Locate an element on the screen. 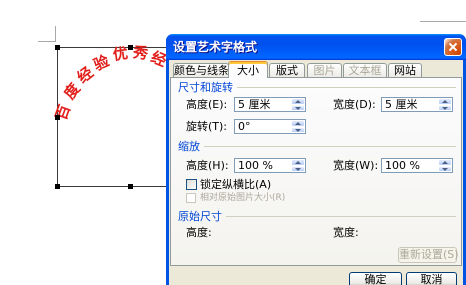  scale-height-spin-up-button is located at coordinates (298, 162).